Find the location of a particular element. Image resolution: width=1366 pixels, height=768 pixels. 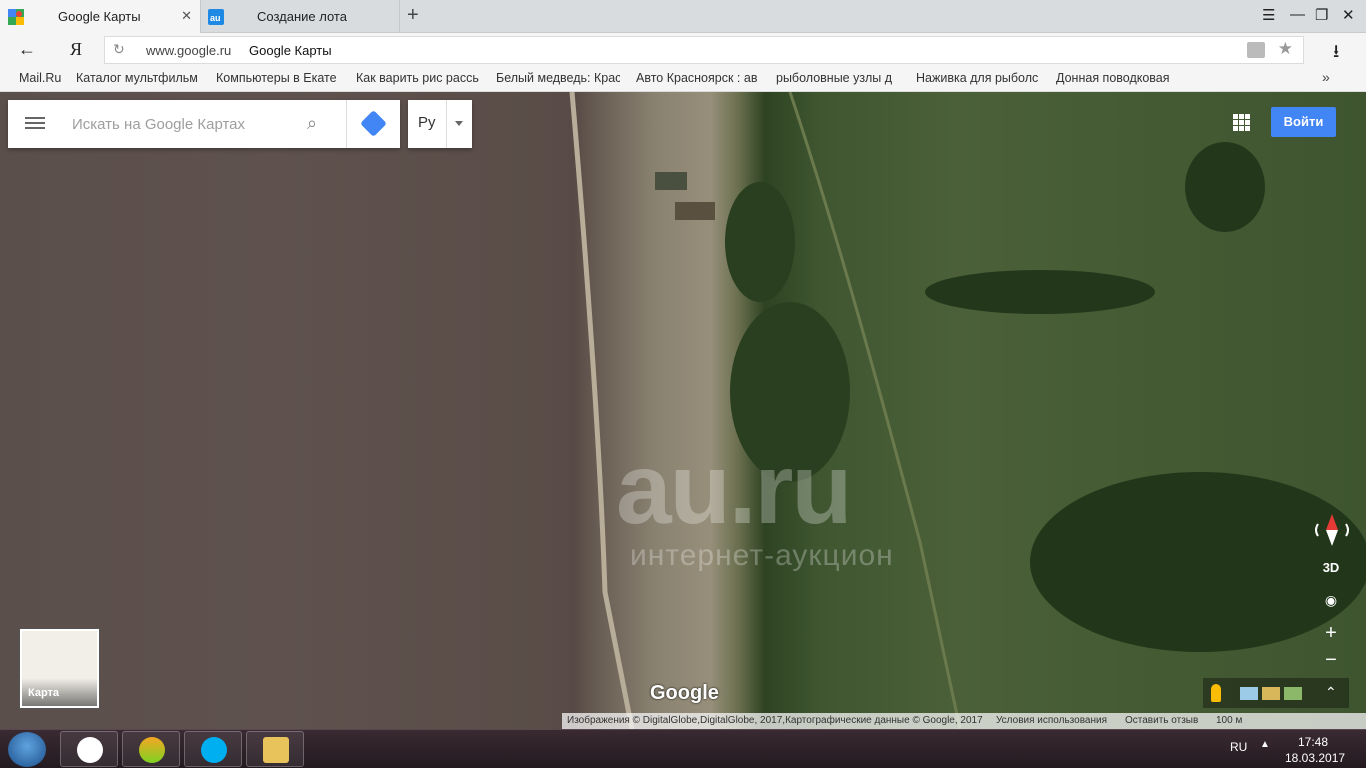

tab-google-maps: Google Карты ✕ is located at coordinates (100, 16).